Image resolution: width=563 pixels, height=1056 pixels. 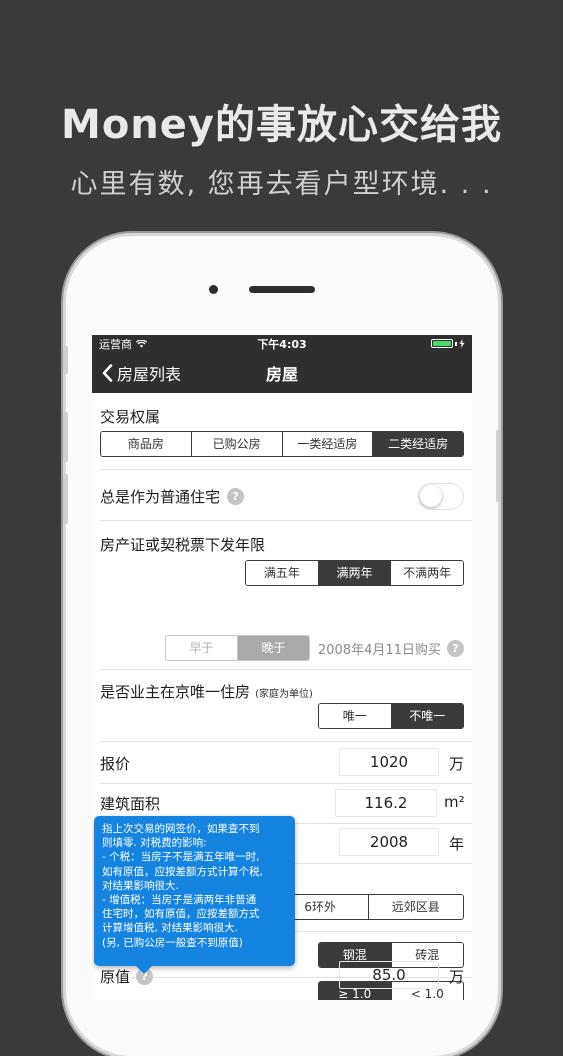 What do you see at coordinates (456, 343) in the screenshot?
I see `battery-tip` at bounding box center [456, 343].